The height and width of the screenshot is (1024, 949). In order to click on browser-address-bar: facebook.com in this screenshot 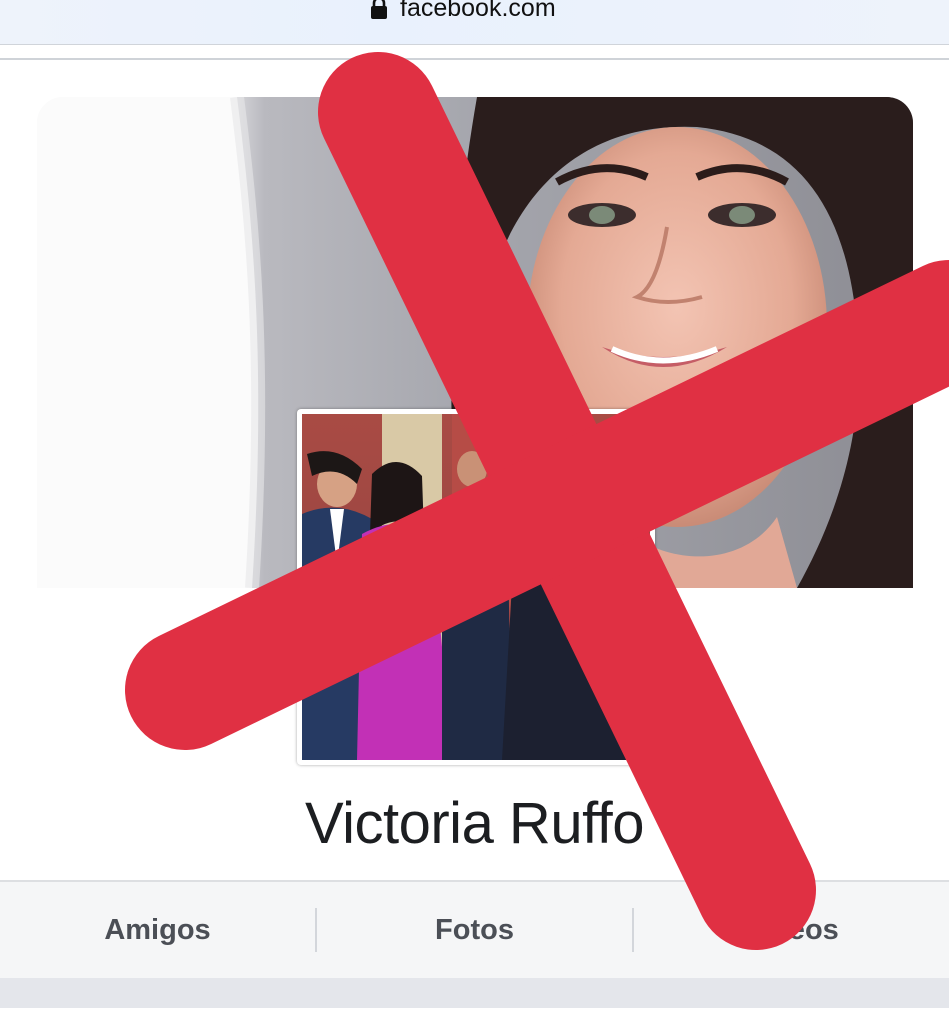, I will do `click(474, 22)`.